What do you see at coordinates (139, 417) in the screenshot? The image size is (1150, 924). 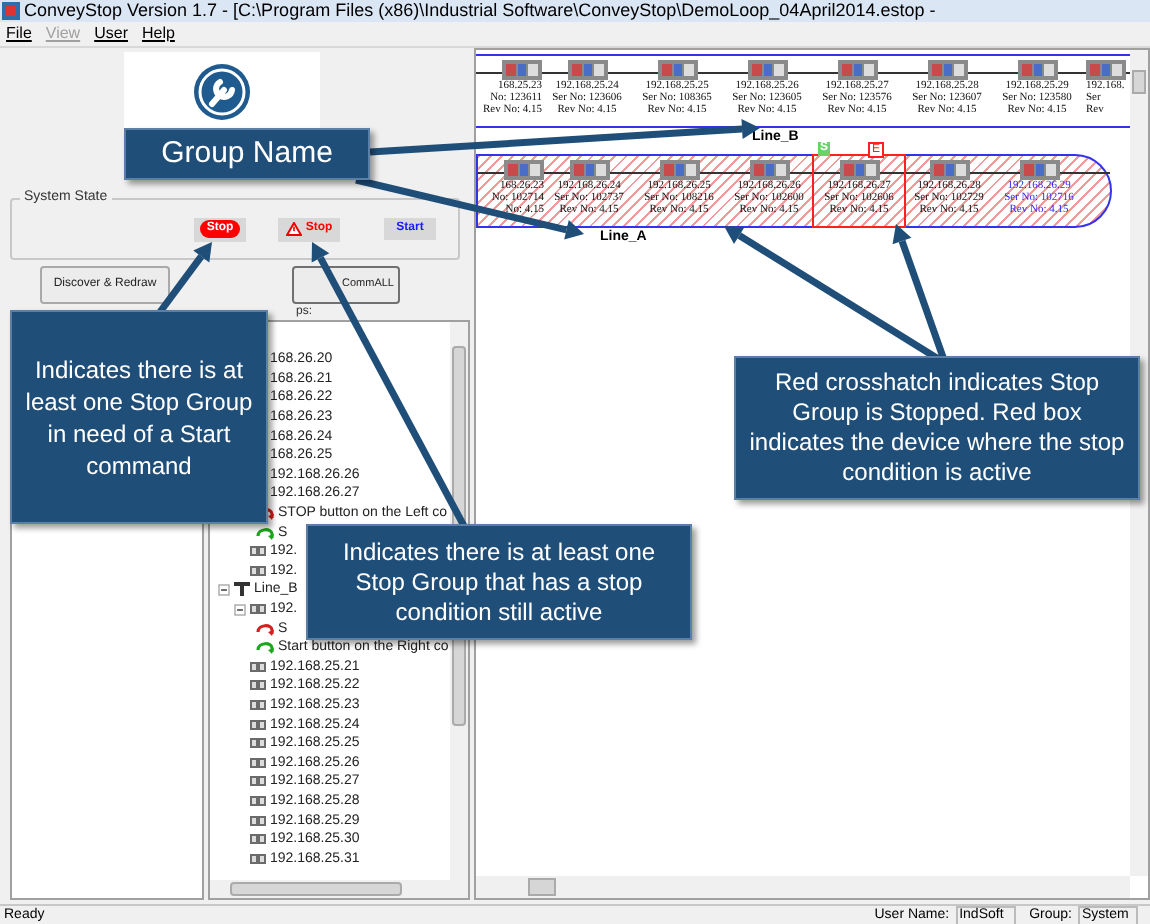 I see `callout-tooltip: Indicates there is at least one Stop Group in need of a Start command` at bounding box center [139, 417].